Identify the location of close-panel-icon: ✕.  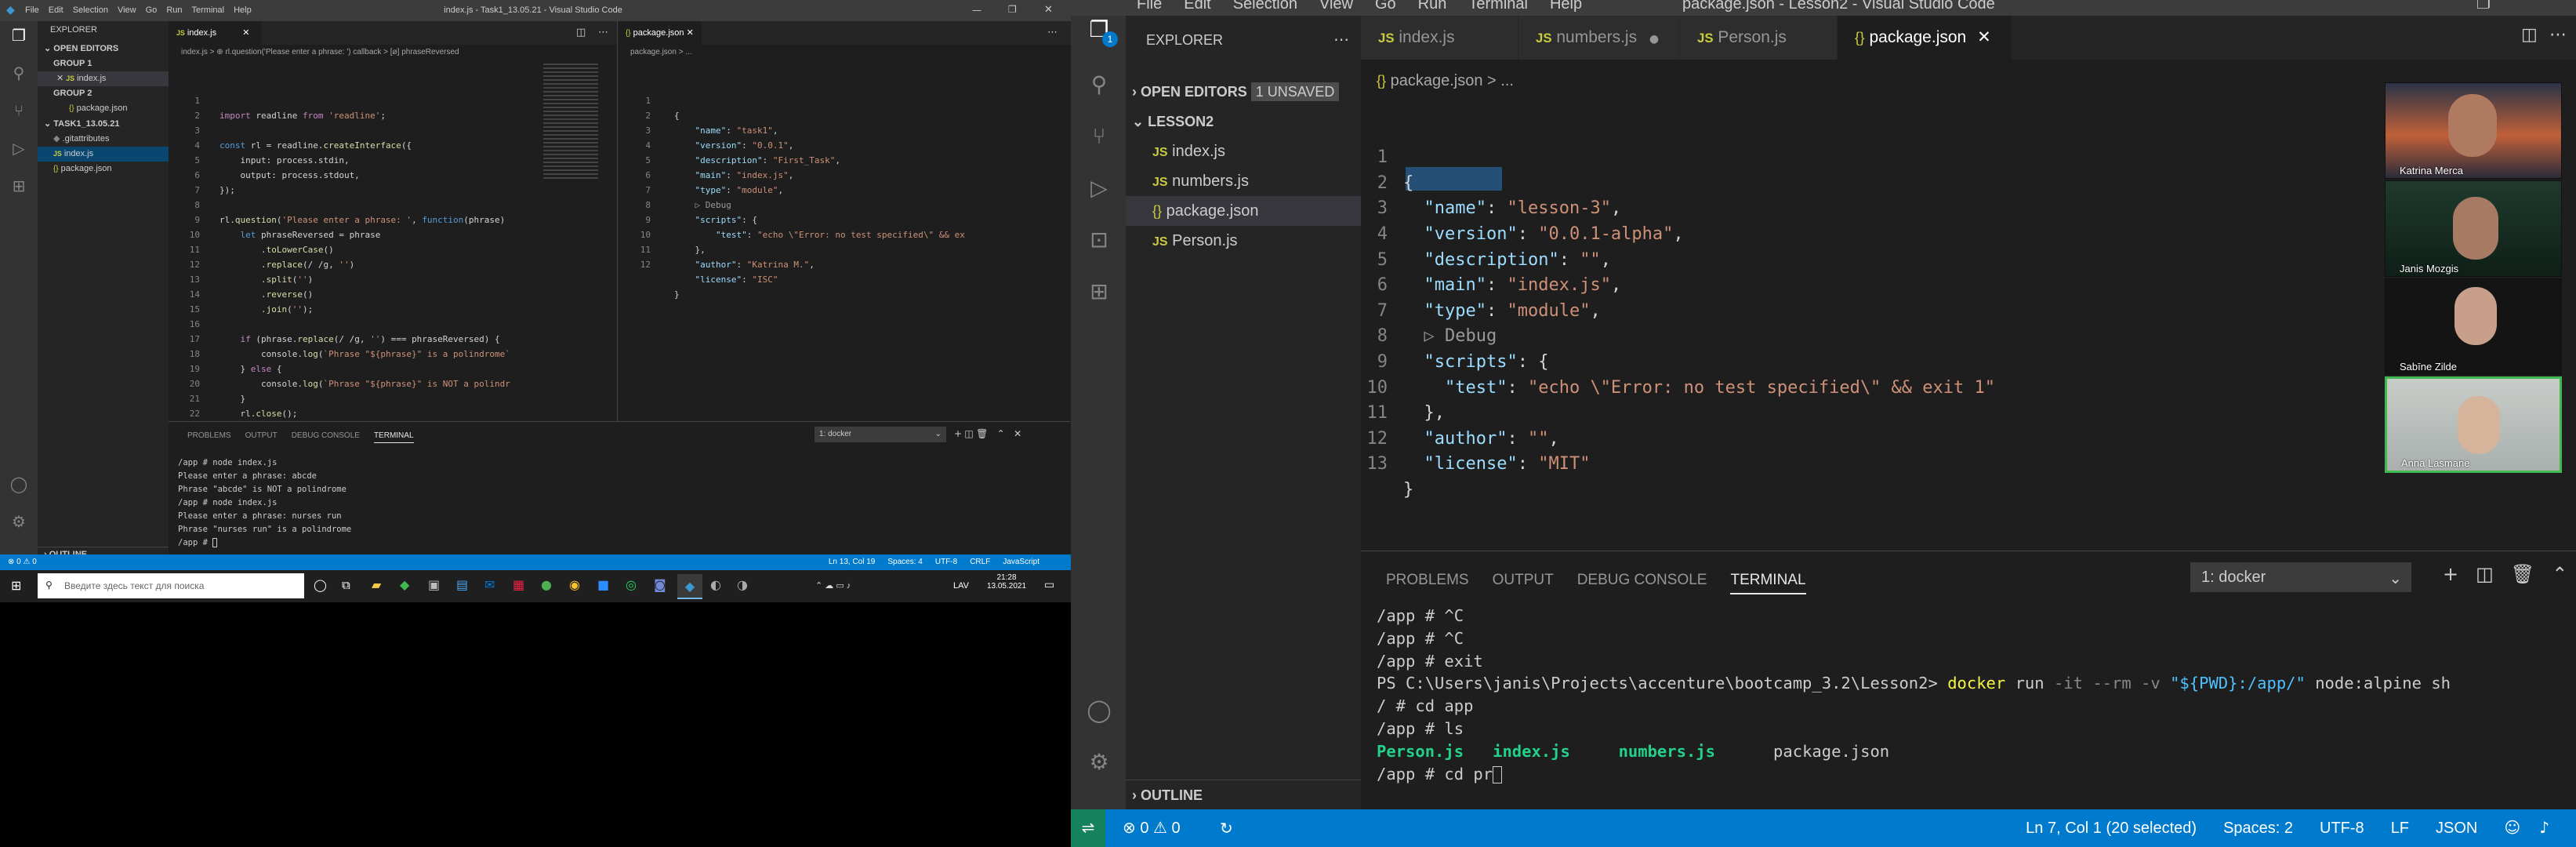
(1018, 433).